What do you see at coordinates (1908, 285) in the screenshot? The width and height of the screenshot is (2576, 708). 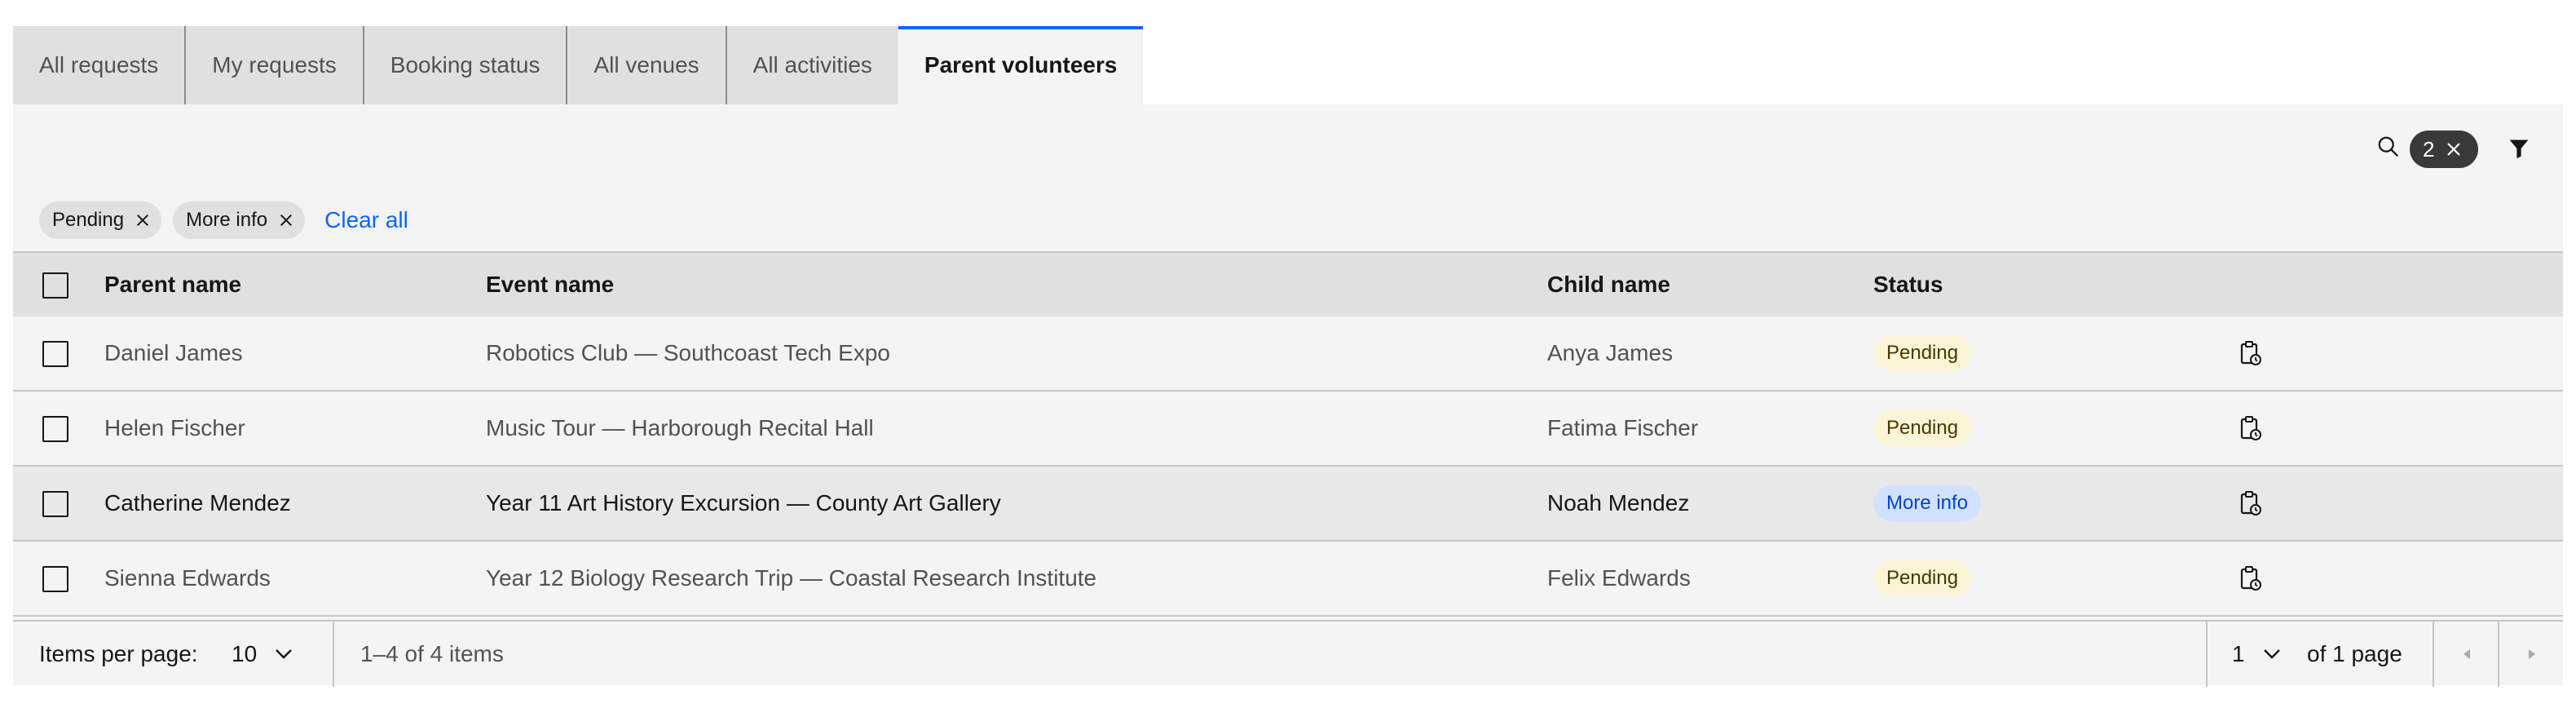 I see `header-status: Status` at bounding box center [1908, 285].